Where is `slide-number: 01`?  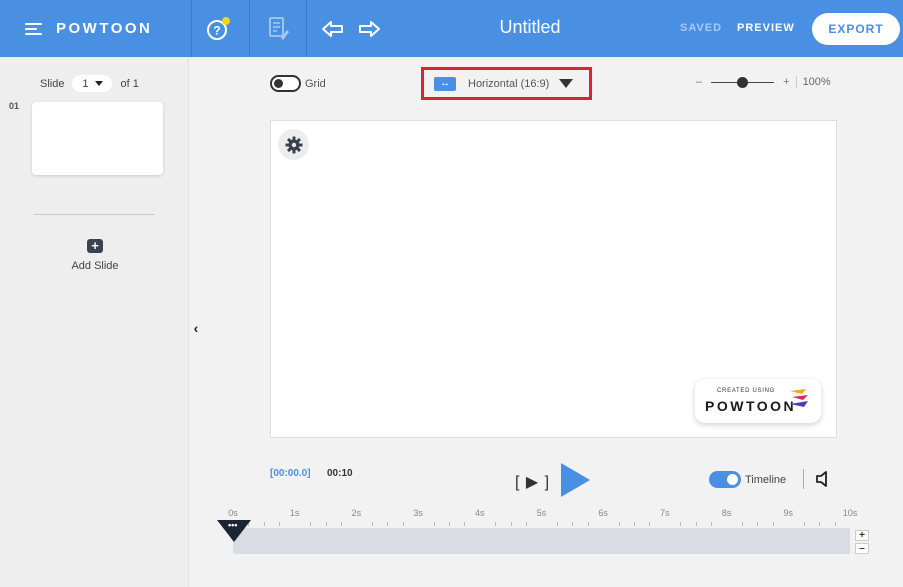
slide-number: 01 is located at coordinates (14, 106).